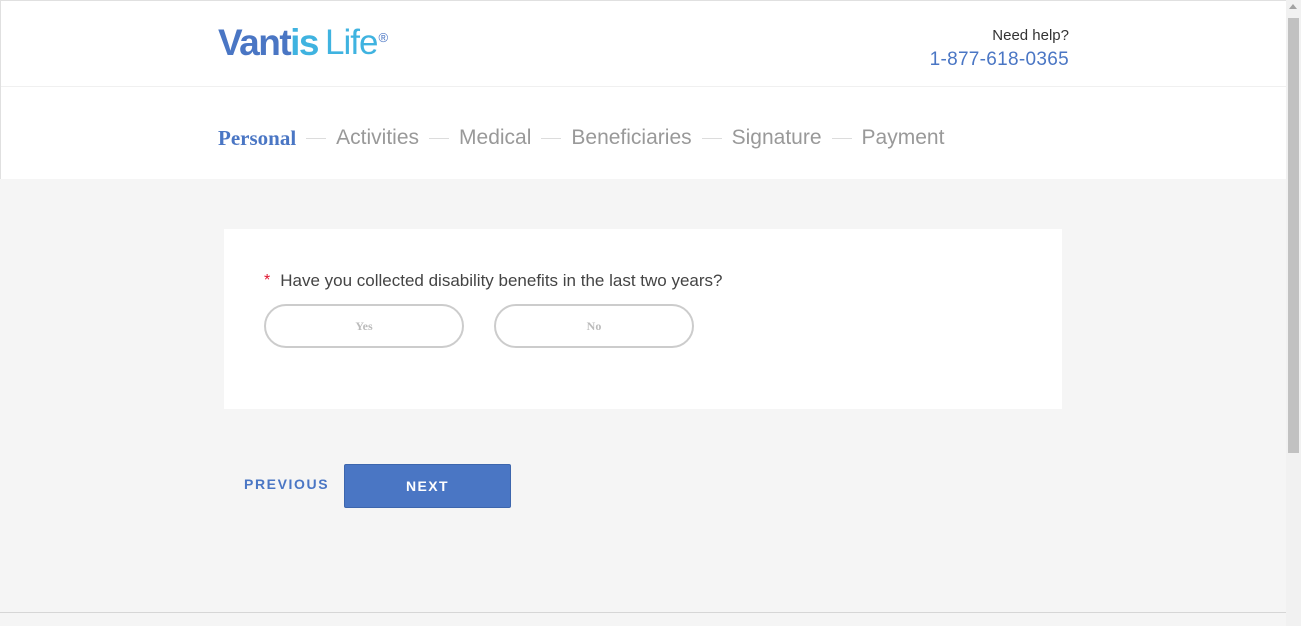  What do you see at coordinates (257, 138) in the screenshot?
I see `step-personal: Personal` at bounding box center [257, 138].